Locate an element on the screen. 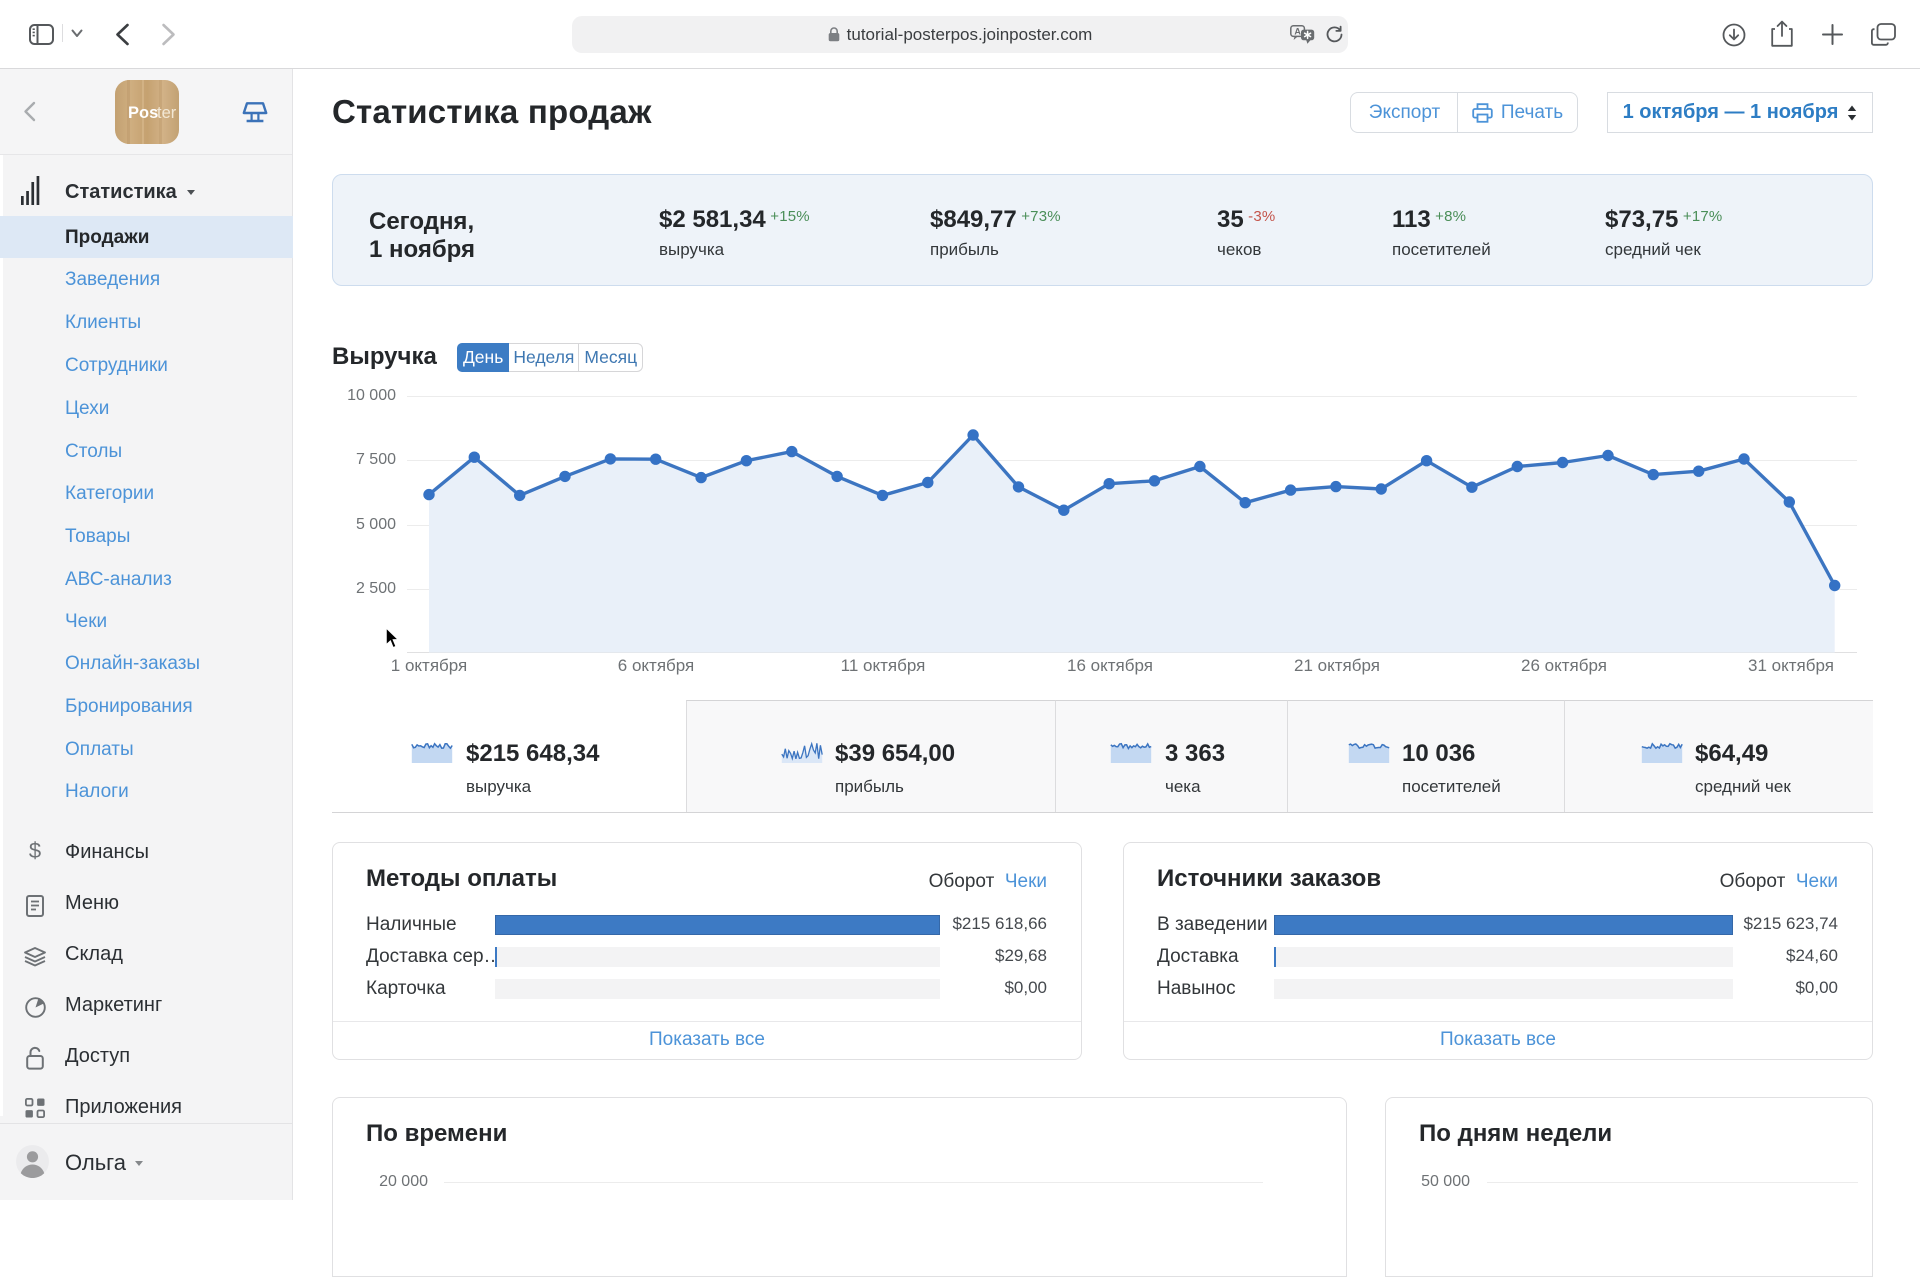 Image resolution: width=1920 pixels, height=1277 pixels. svg-text: ter is located at coordinates (167, 113).